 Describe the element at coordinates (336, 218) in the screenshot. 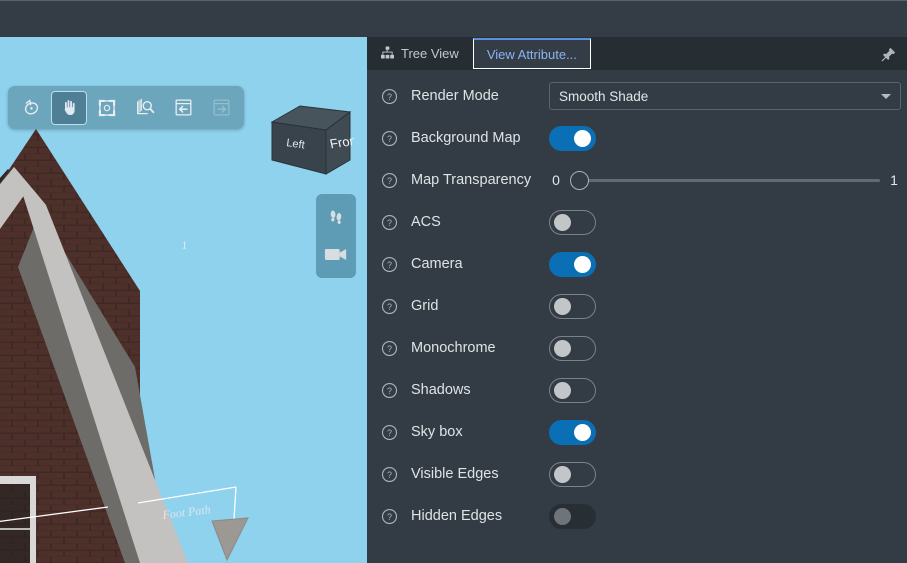

I see `walk-mode-icon` at that location.